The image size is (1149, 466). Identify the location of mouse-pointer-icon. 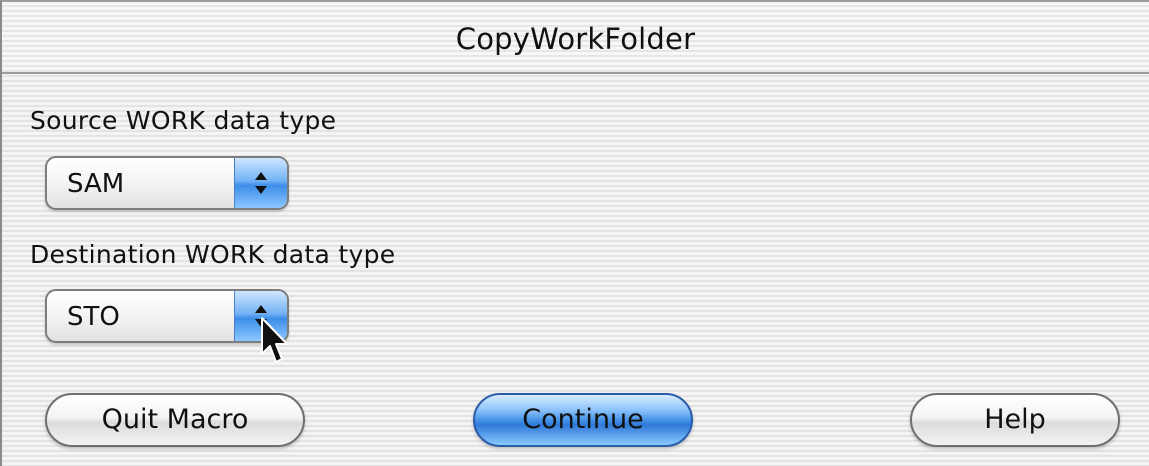
(274, 340).